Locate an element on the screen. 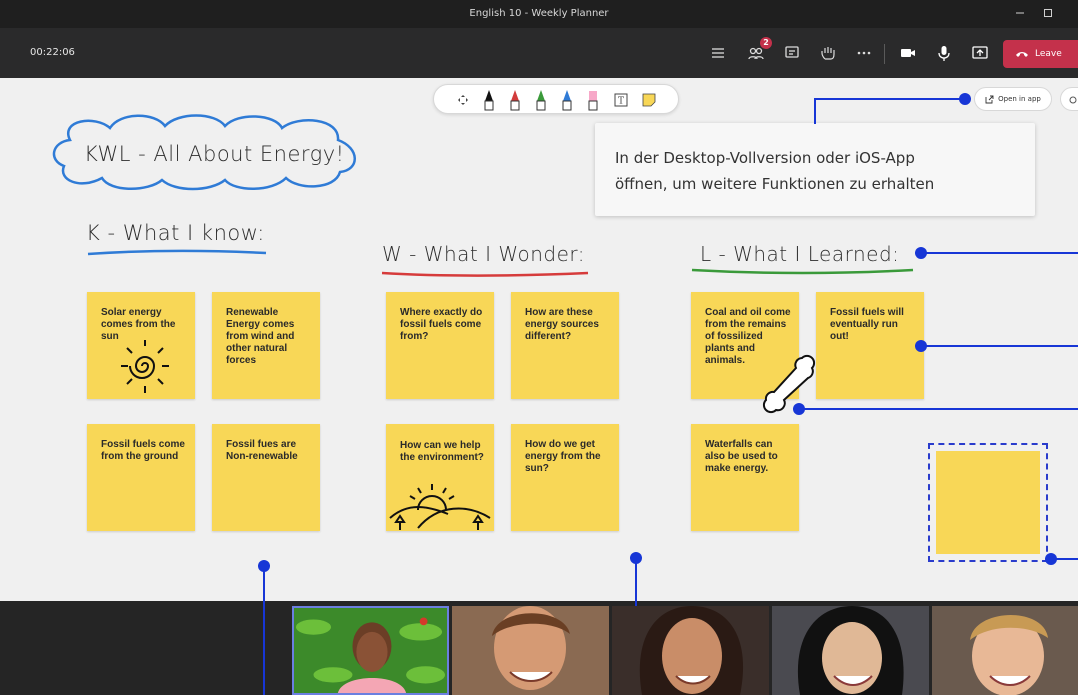 Image resolution: width=1078 pixels, height=695 pixels. red-pen-icon is located at coordinates (515, 100).